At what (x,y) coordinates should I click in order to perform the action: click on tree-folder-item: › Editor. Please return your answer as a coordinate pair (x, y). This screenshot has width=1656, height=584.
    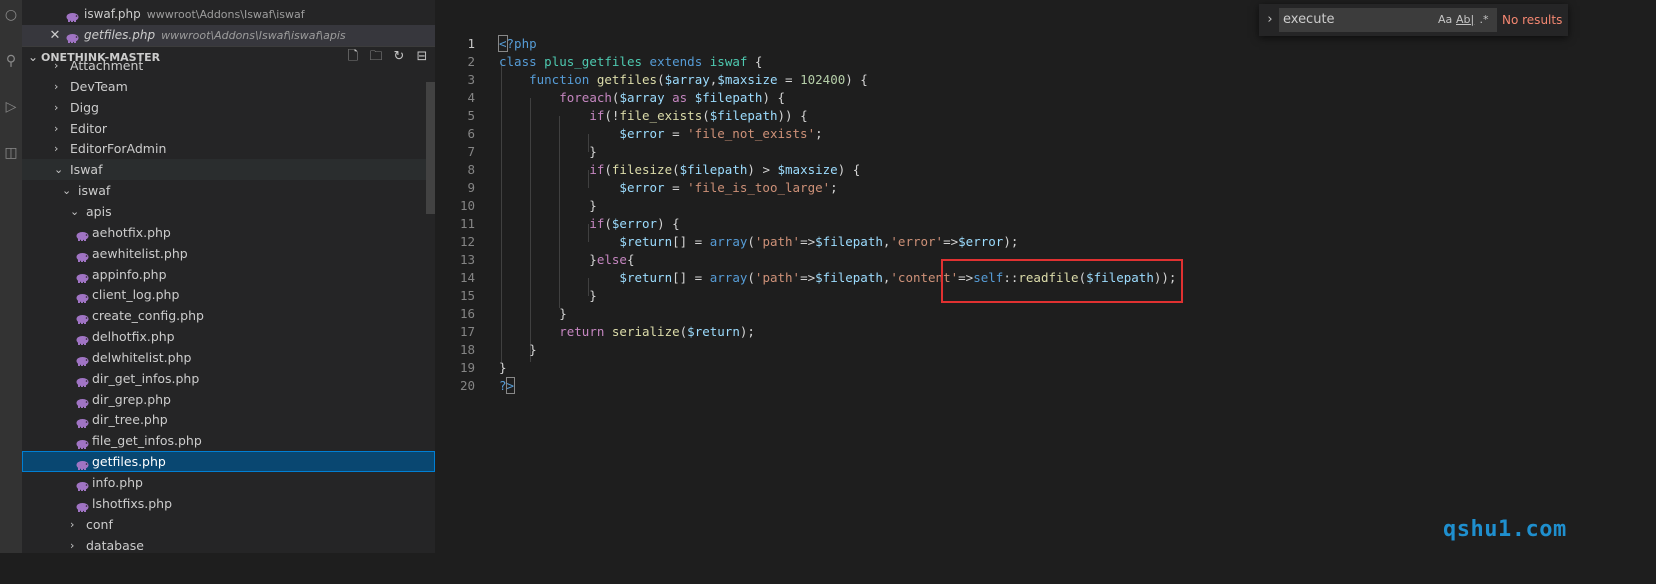
    Looking at the image, I should click on (228, 128).